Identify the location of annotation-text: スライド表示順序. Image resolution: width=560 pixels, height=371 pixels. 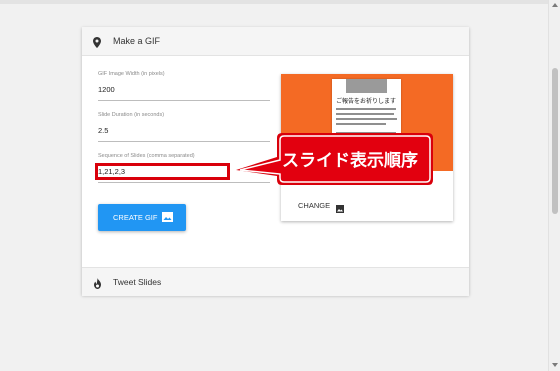
(350, 160).